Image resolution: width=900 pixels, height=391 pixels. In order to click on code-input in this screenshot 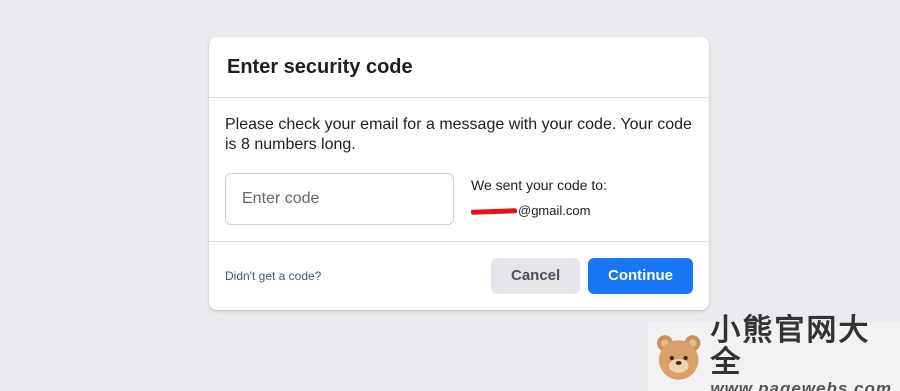, I will do `click(339, 199)`.